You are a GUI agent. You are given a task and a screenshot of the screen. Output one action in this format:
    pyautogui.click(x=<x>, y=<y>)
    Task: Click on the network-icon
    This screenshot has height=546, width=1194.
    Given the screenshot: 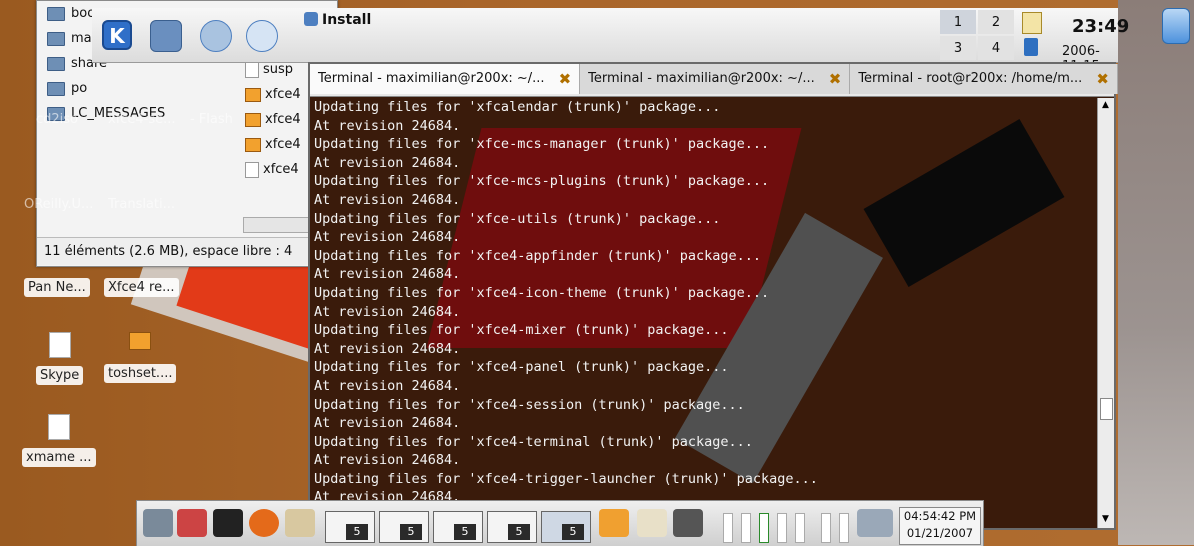 What is the action you would take?
    pyautogui.click(x=166, y=36)
    